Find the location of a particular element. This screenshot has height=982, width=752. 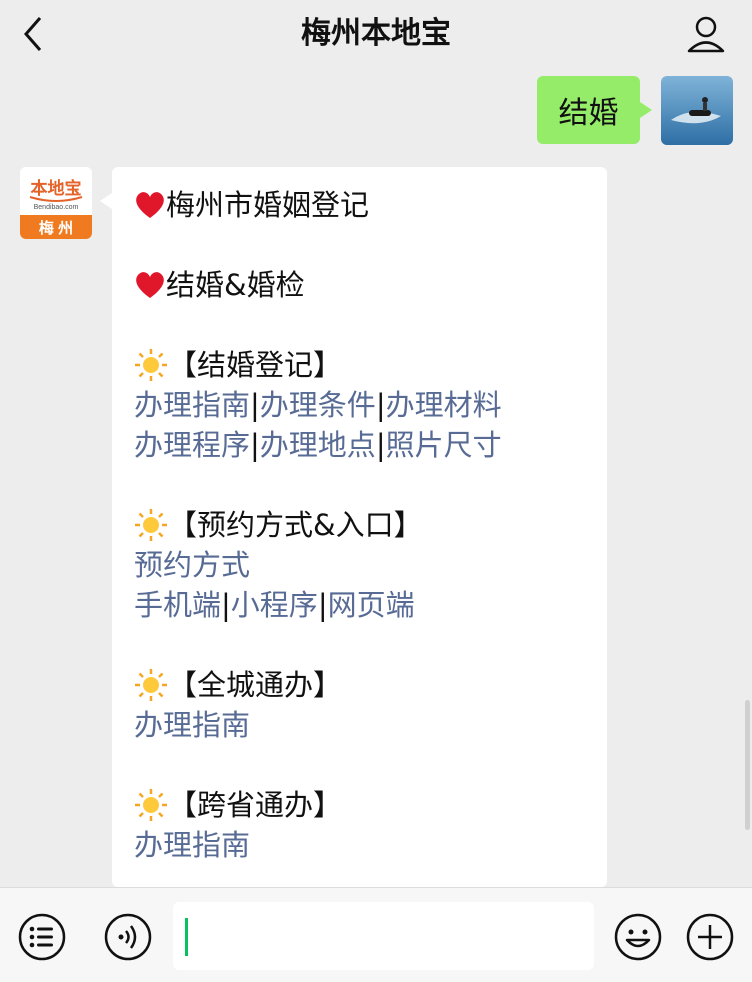

top-bar: 梅州本地宝 is located at coordinates (376, 34).